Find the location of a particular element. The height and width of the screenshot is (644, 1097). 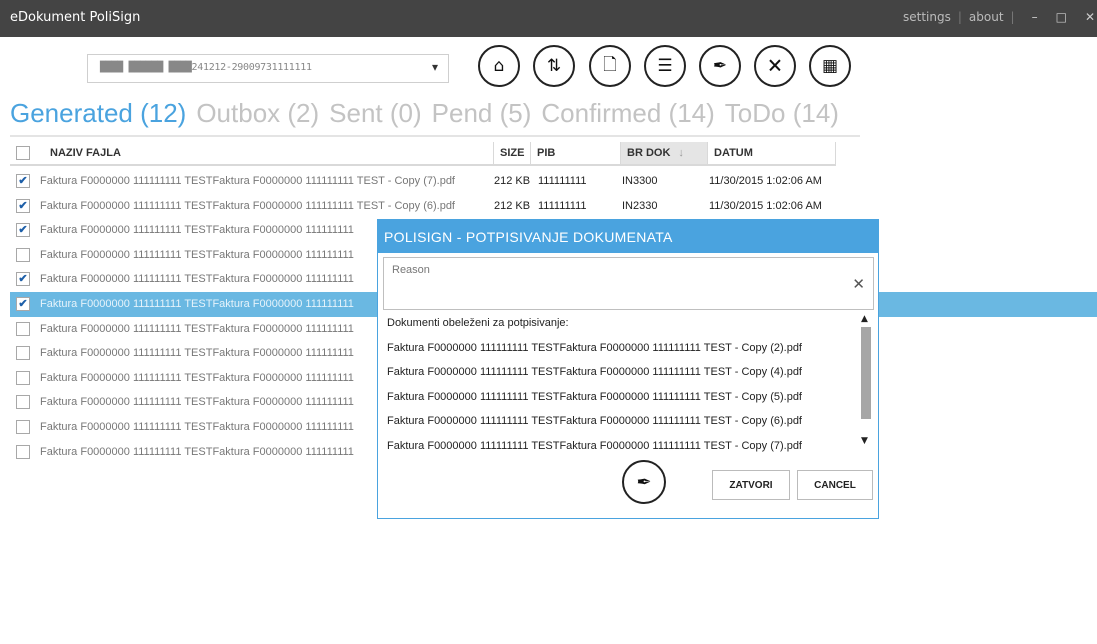

list-icon: ☰ is located at coordinates (665, 66).